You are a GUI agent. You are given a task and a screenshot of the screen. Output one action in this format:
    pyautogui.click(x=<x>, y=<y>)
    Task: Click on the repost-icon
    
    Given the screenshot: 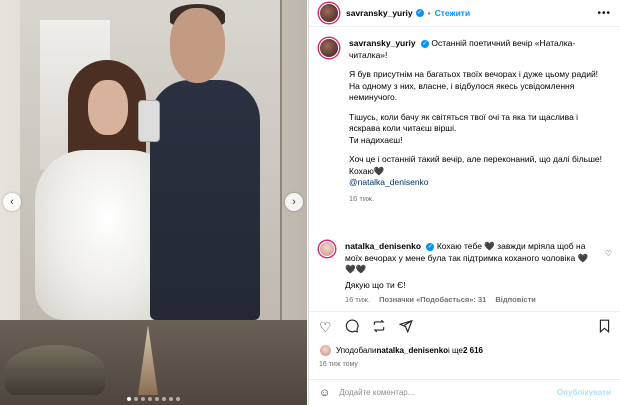 What is the action you would take?
    pyautogui.click(x=379, y=327)
    